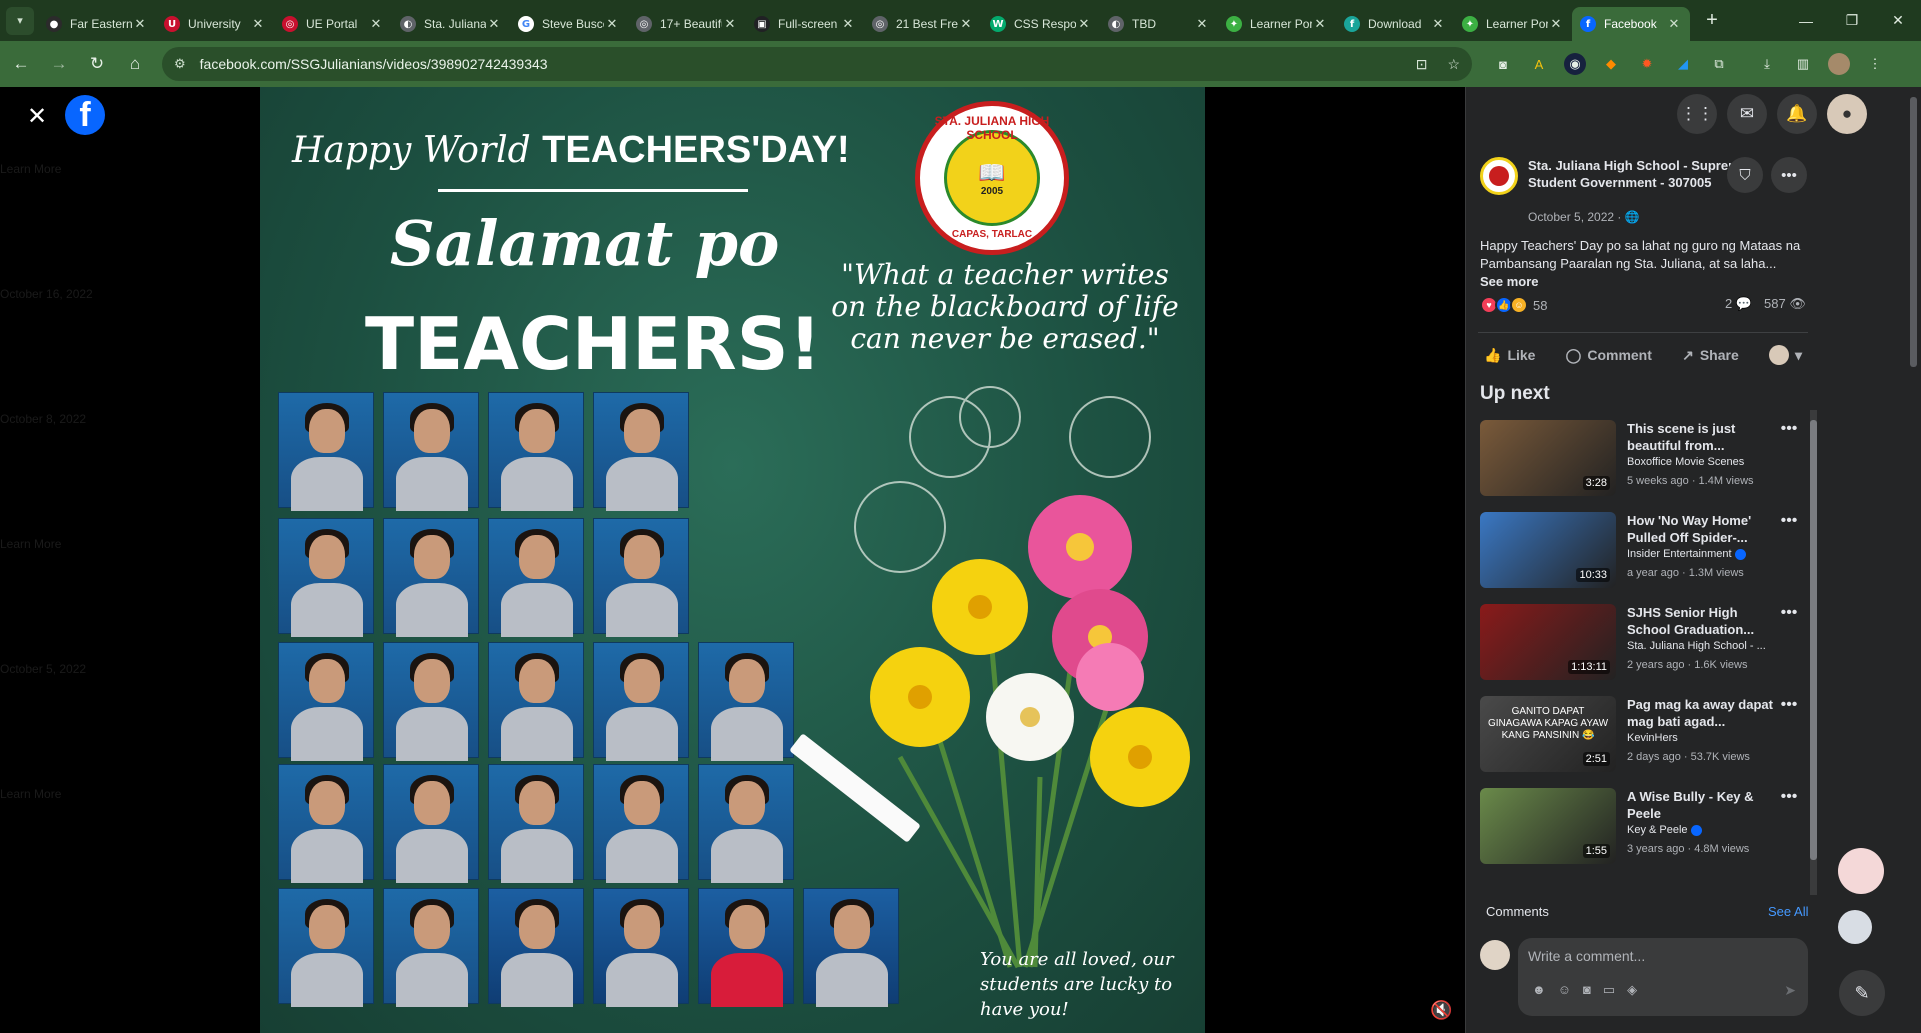 This screenshot has height=1033, width=1921. Describe the element at coordinates (135, 64) in the screenshot. I see `home-icon: ⌂` at that location.